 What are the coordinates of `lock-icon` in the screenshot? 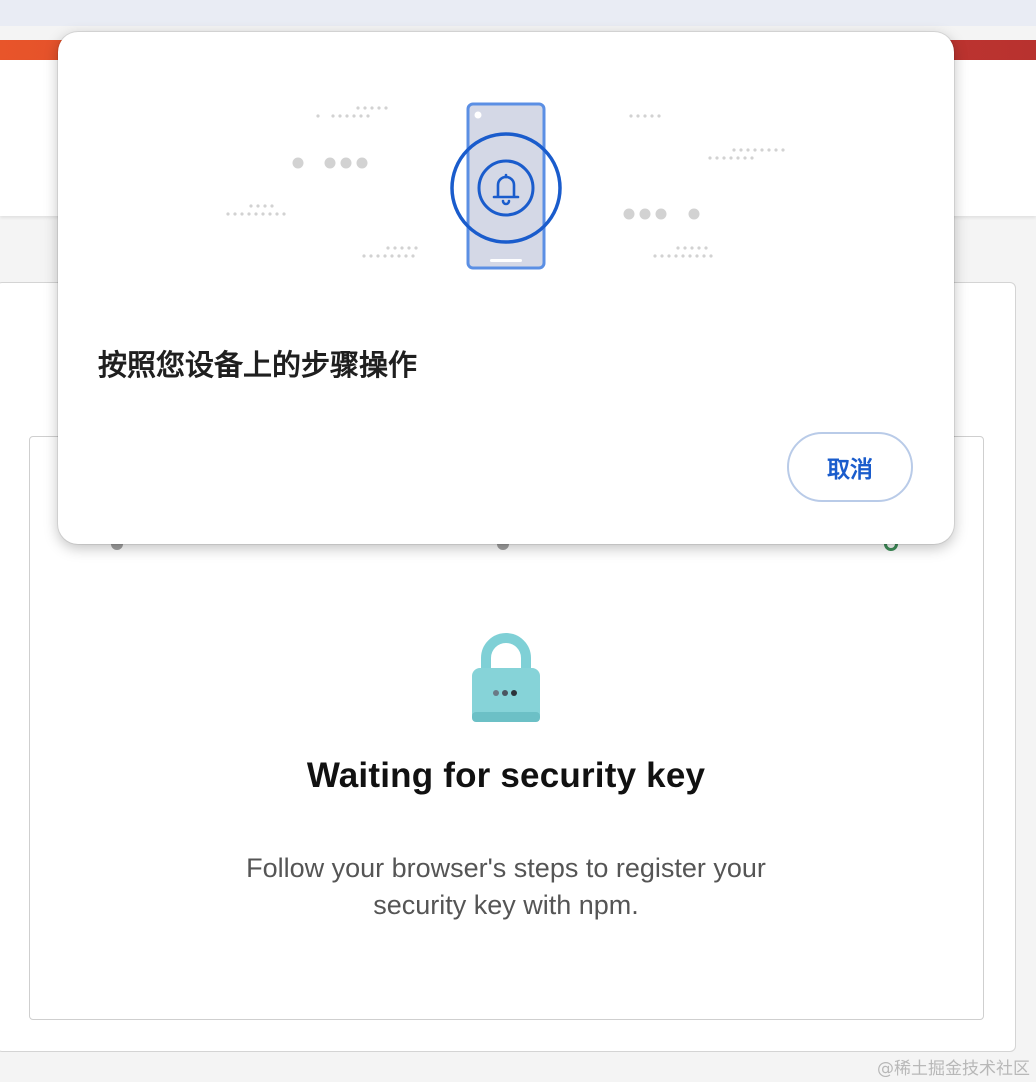 It's located at (506, 677).